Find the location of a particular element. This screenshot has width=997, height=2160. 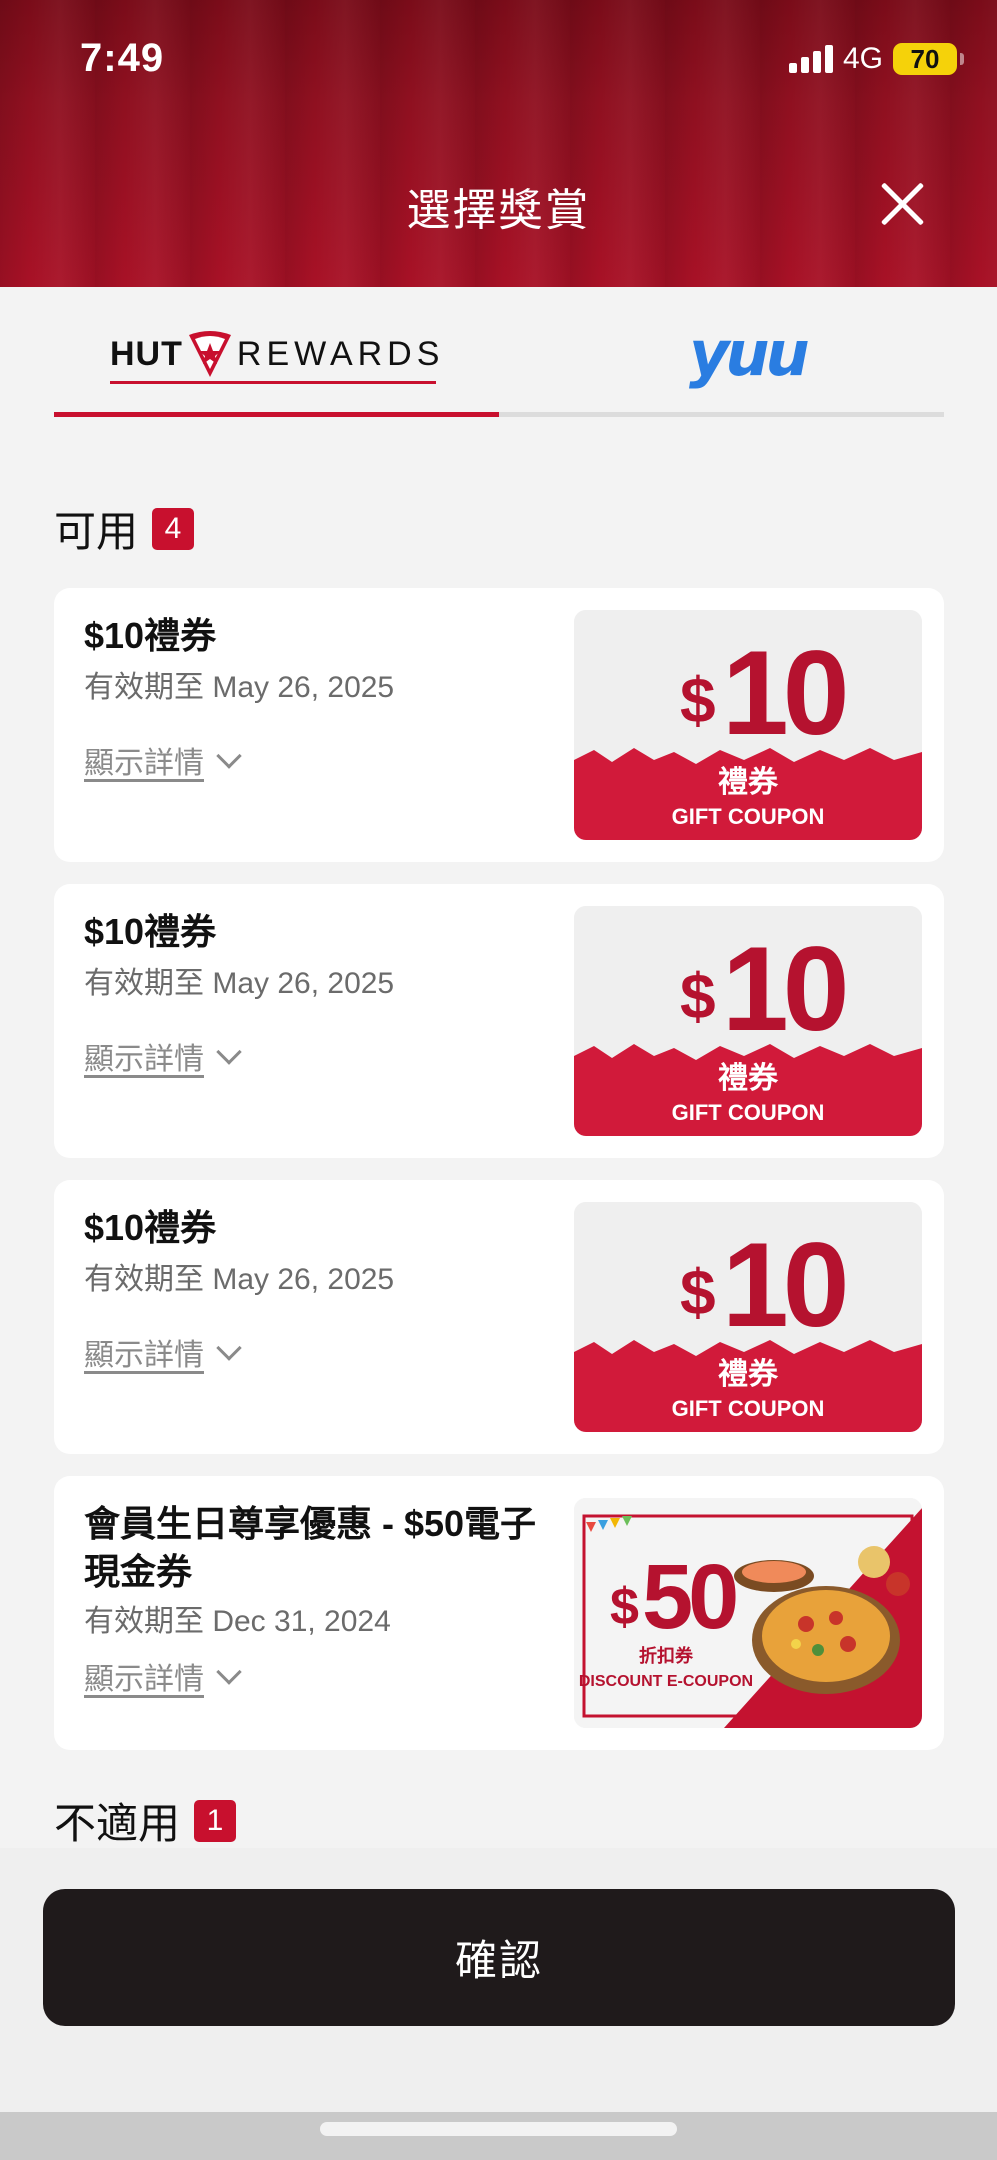

hut-word: HUT is located at coordinates (146, 353).